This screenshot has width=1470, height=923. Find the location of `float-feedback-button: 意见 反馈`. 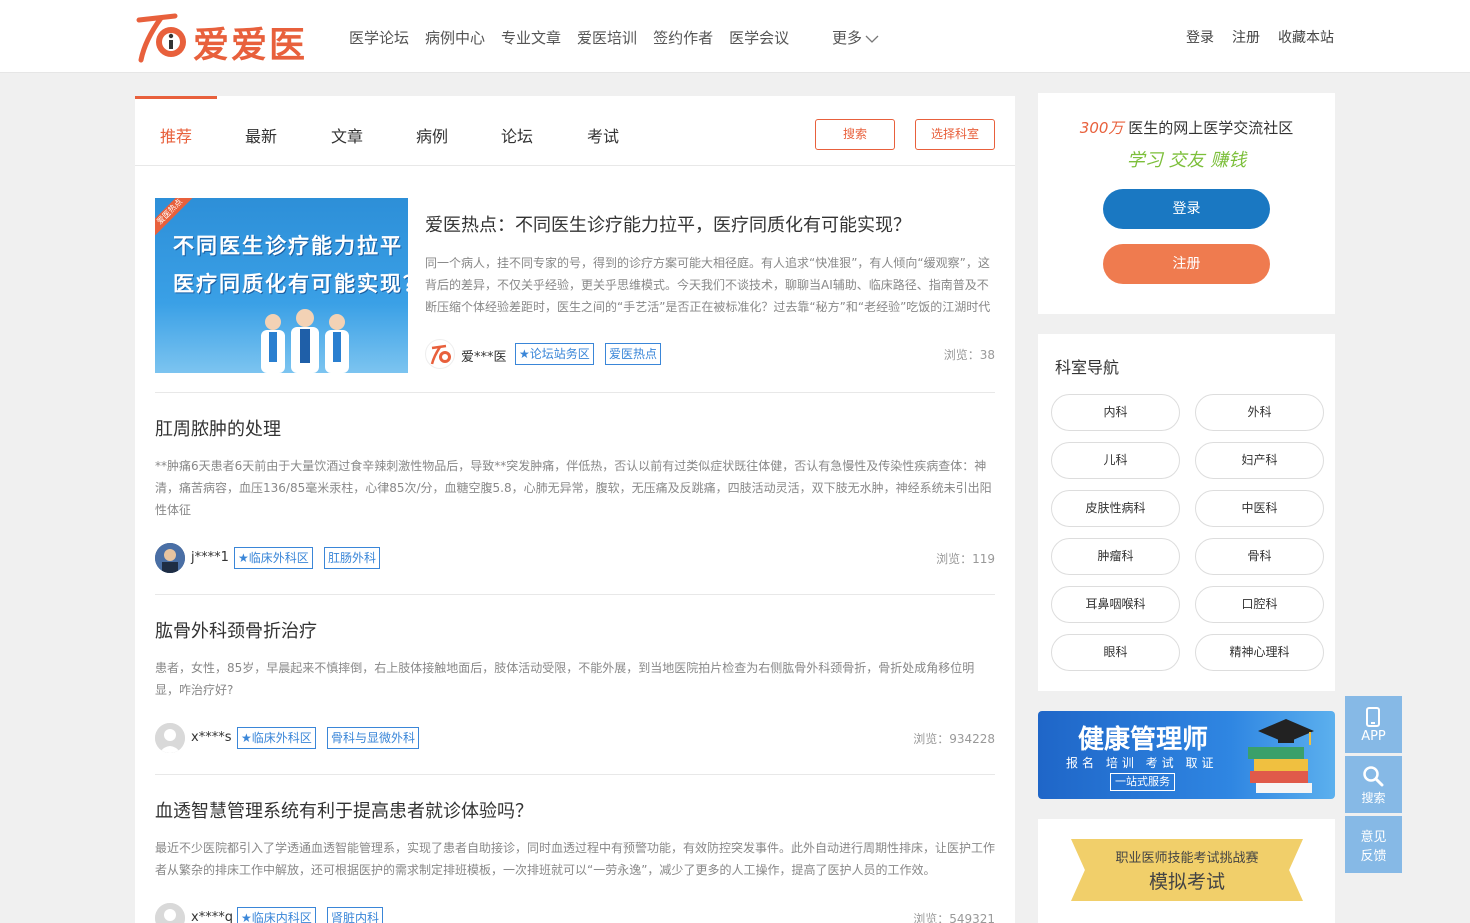

float-feedback-button: 意见 反馈 is located at coordinates (1373, 844).